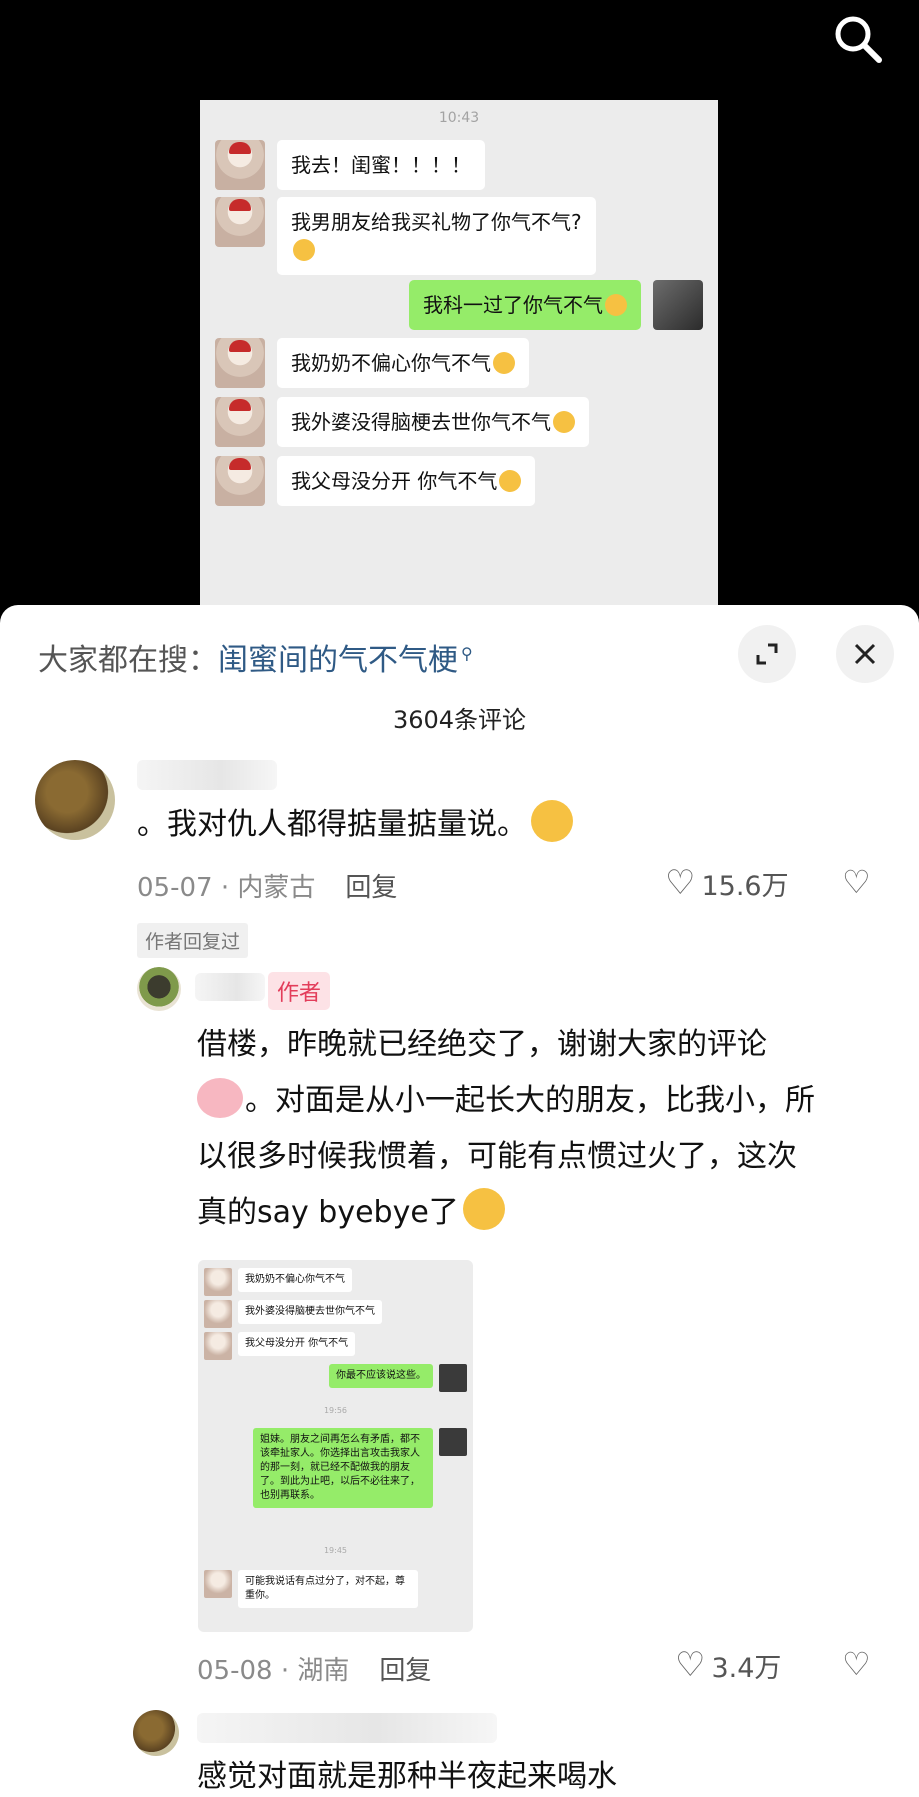  What do you see at coordinates (552, 821) in the screenshot?
I see `laughing-emoji-icon` at bounding box center [552, 821].